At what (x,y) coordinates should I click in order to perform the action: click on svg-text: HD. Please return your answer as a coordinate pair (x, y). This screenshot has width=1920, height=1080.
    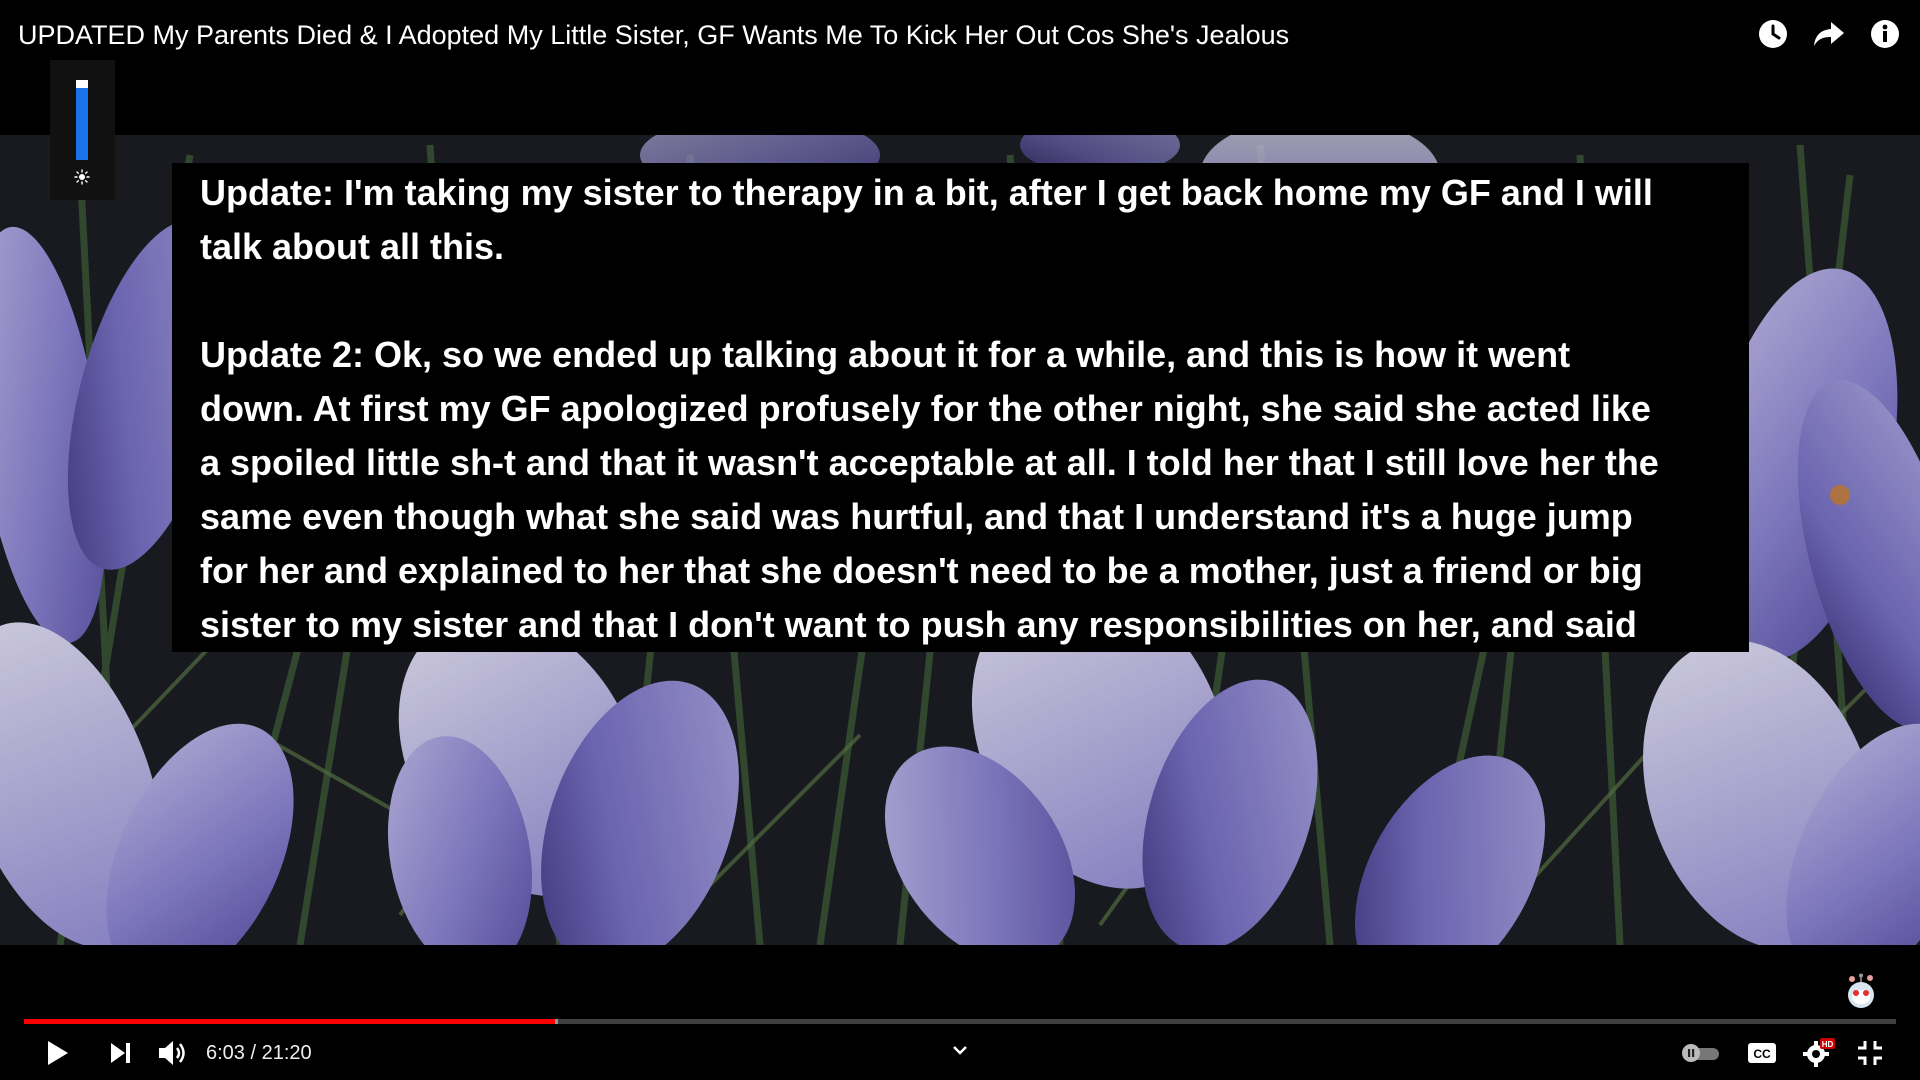
    Looking at the image, I should click on (1828, 1044).